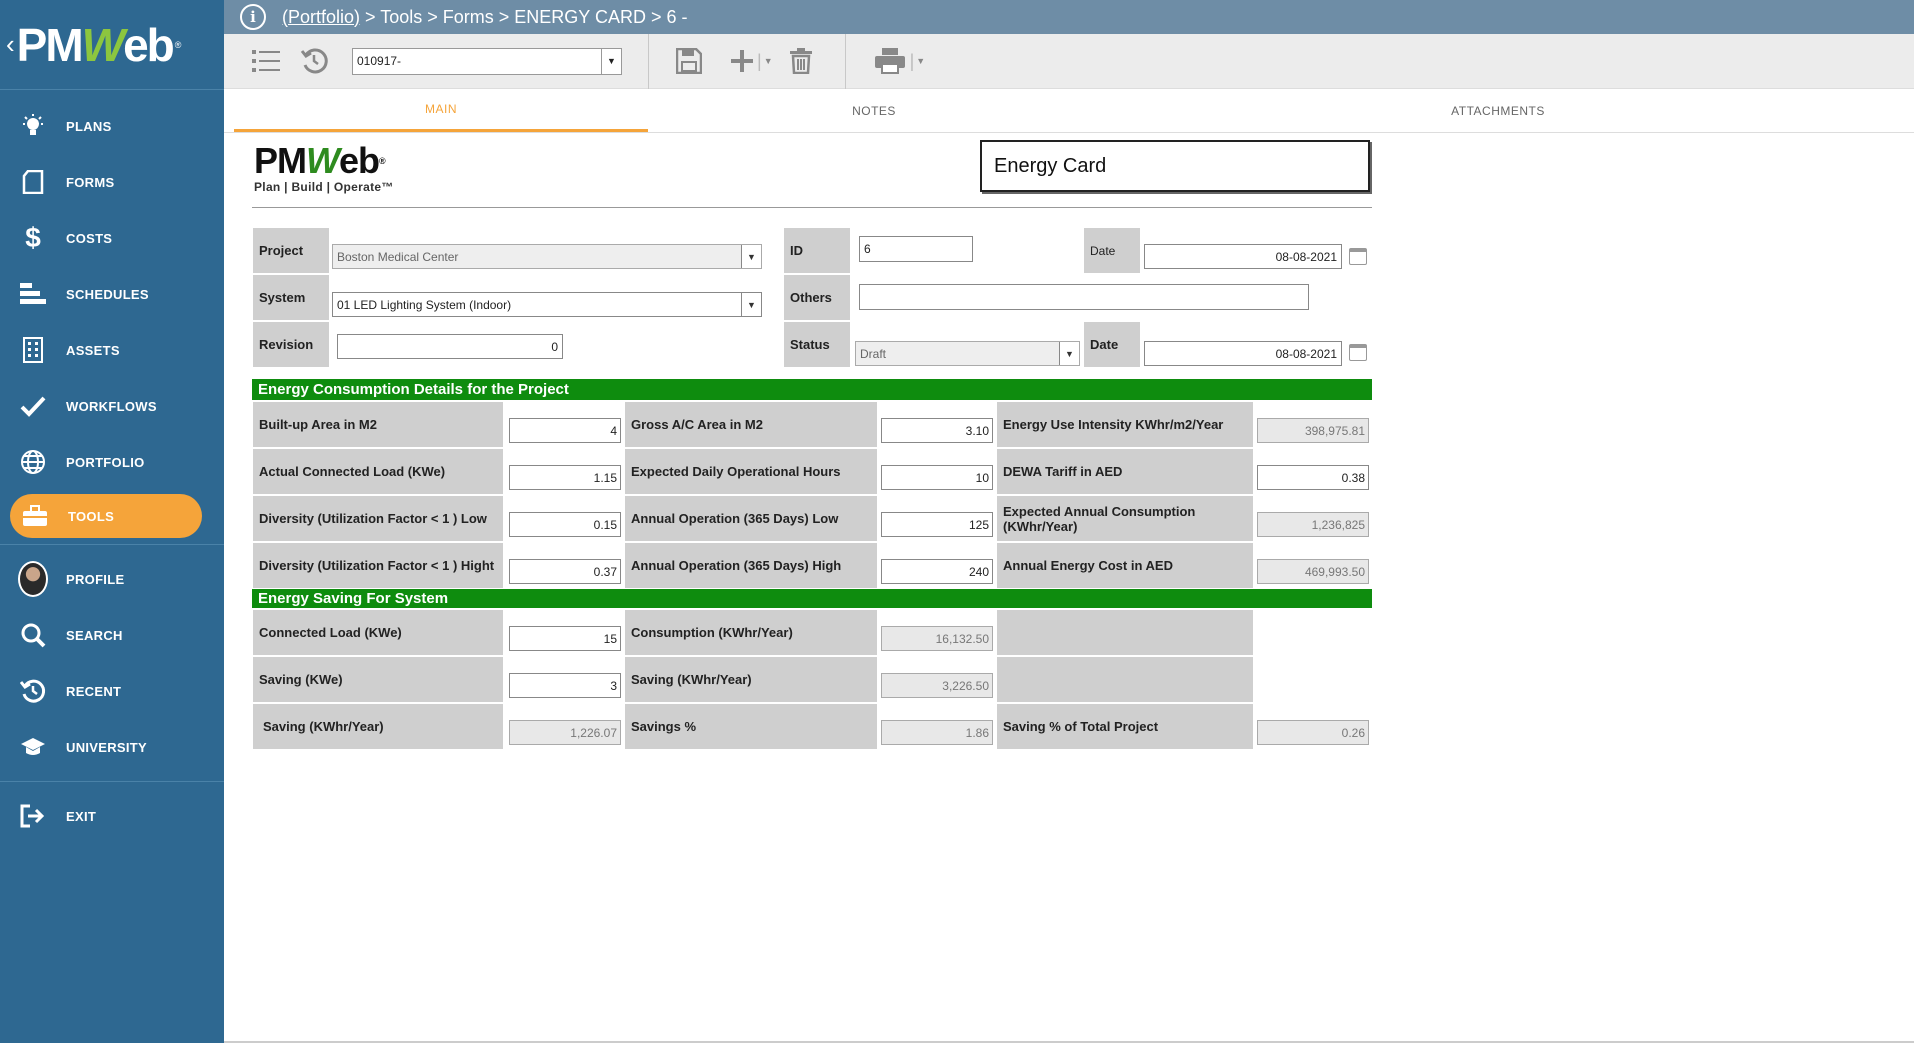  I want to click on saving-percent-total-field: 0.26, so click(1313, 732).